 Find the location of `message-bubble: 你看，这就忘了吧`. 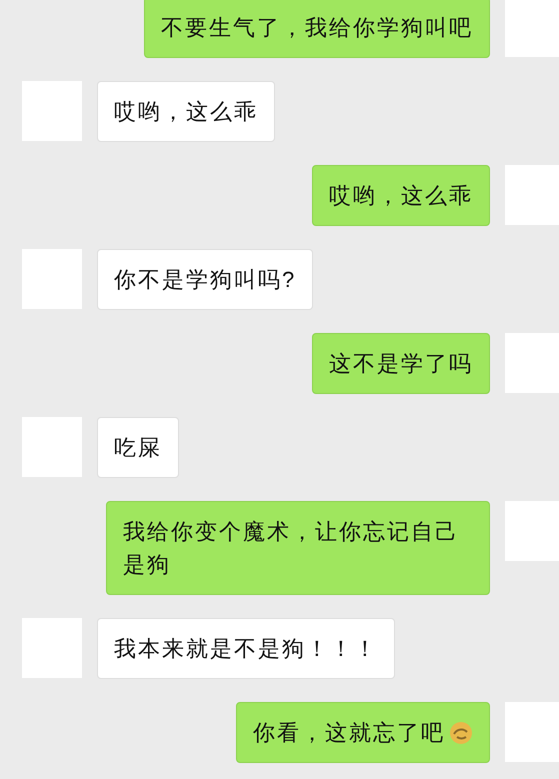

message-bubble: 你看，这就忘了吧 is located at coordinates (363, 732).